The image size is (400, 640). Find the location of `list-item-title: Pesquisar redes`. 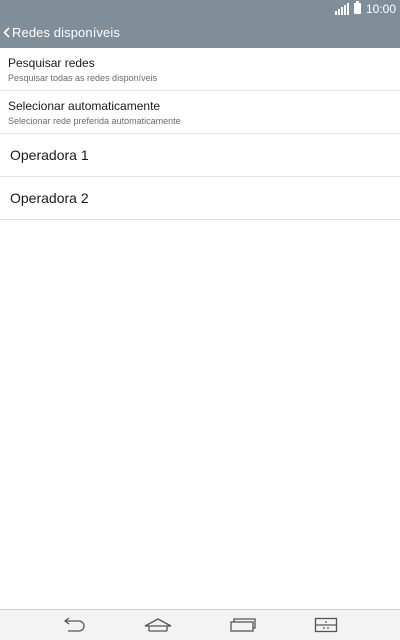

list-item-title: Pesquisar redes is located at coordinates (51, 63).